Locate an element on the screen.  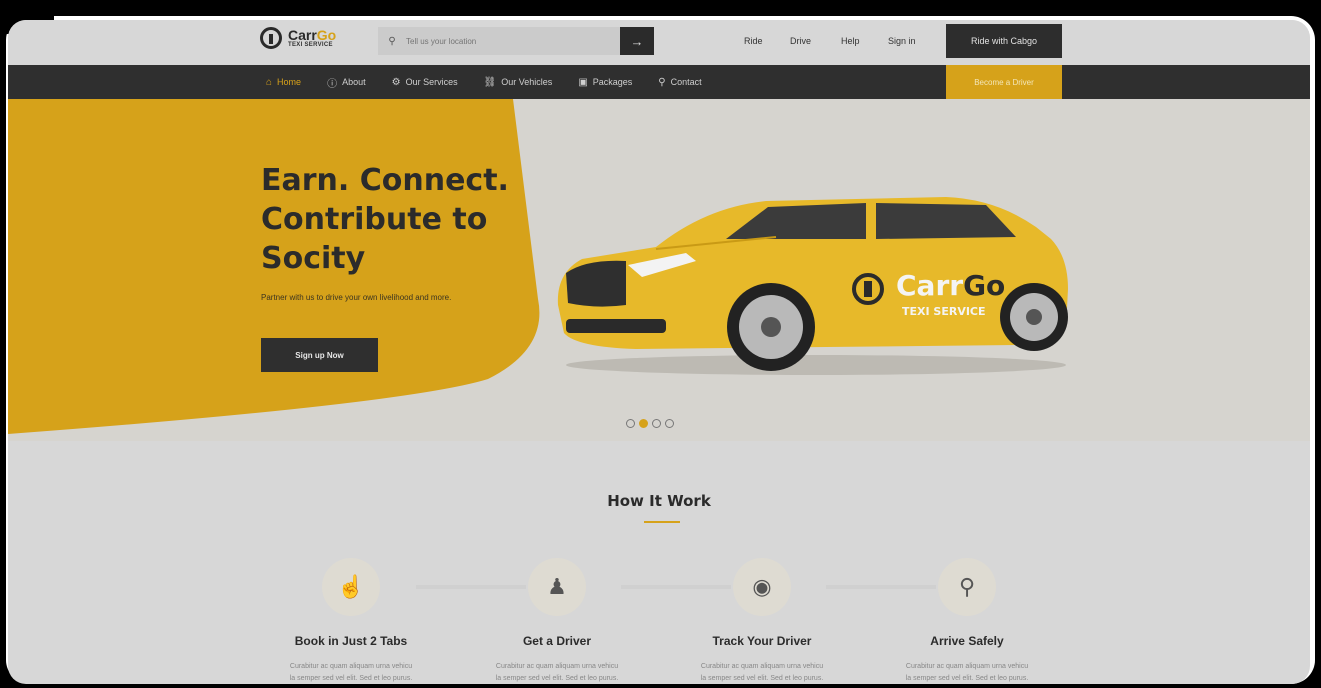
hero-title-line: Contribute to is located at coordinates (374, 219).